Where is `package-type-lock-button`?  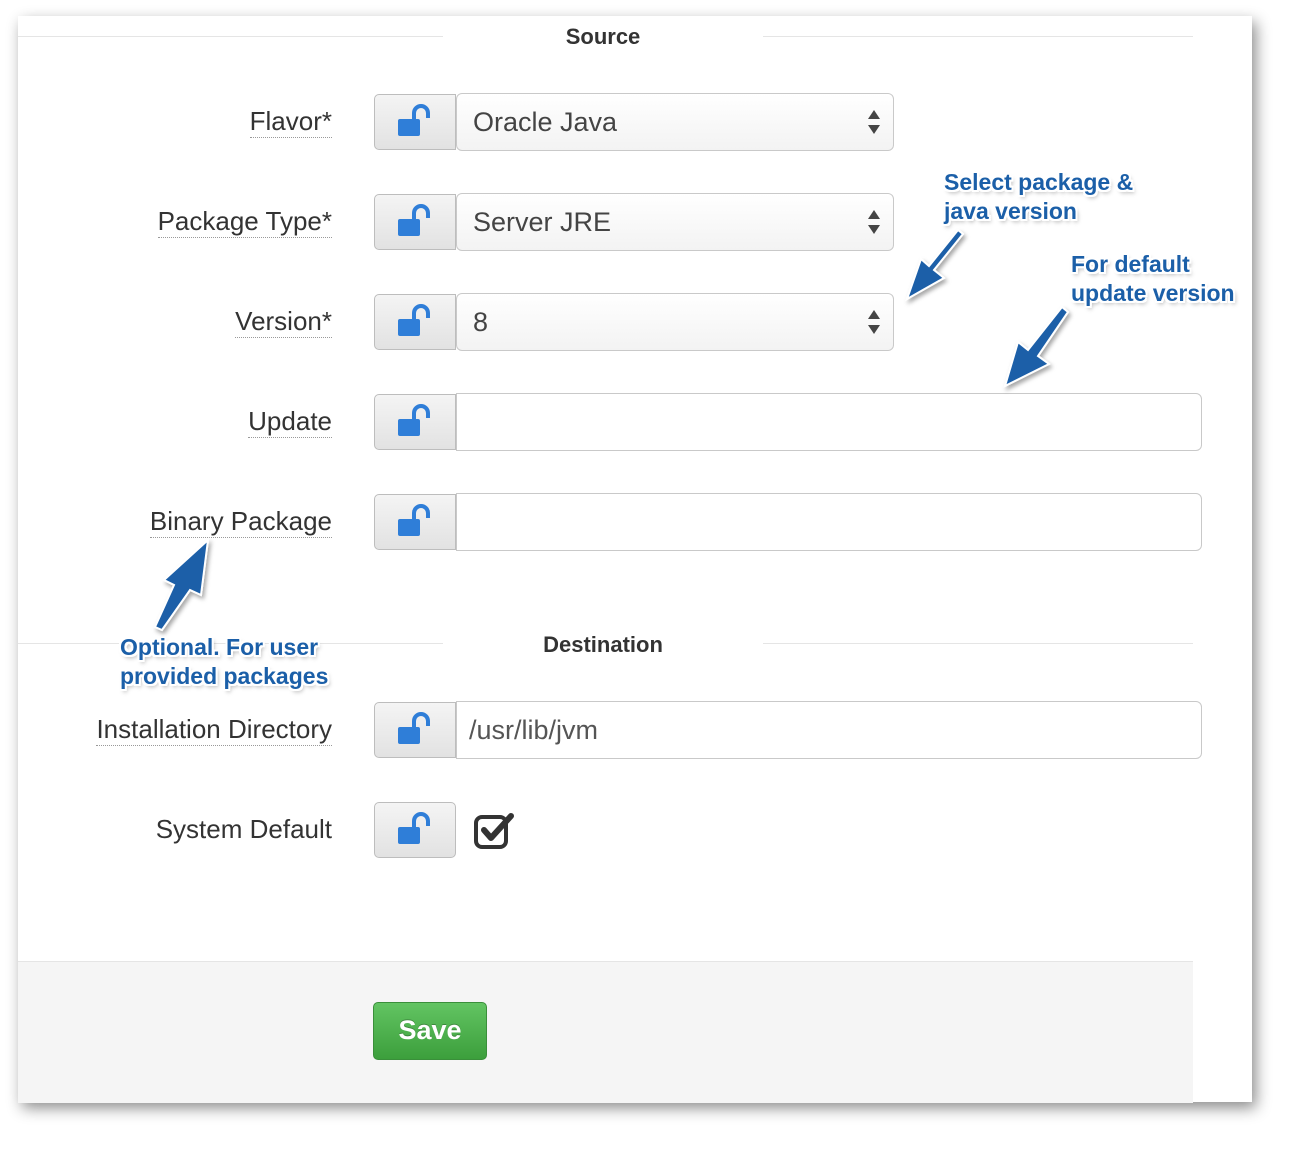
package-type-lock-button is located at coordinates (415, 222).